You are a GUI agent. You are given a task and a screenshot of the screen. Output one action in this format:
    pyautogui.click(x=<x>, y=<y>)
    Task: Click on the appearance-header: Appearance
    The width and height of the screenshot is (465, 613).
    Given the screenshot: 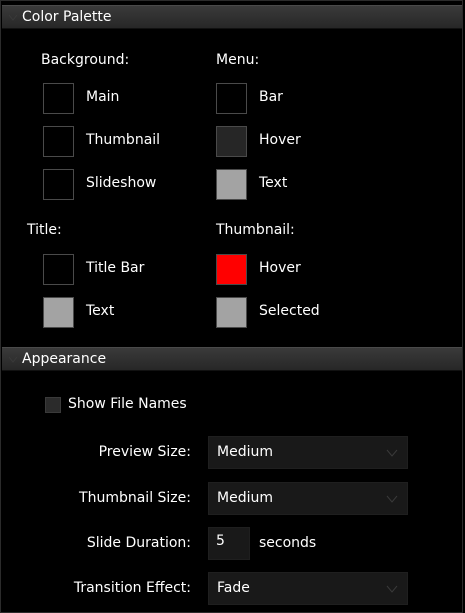 What is the action you would take?
    pyautogui.click(x=232, y=359)
    